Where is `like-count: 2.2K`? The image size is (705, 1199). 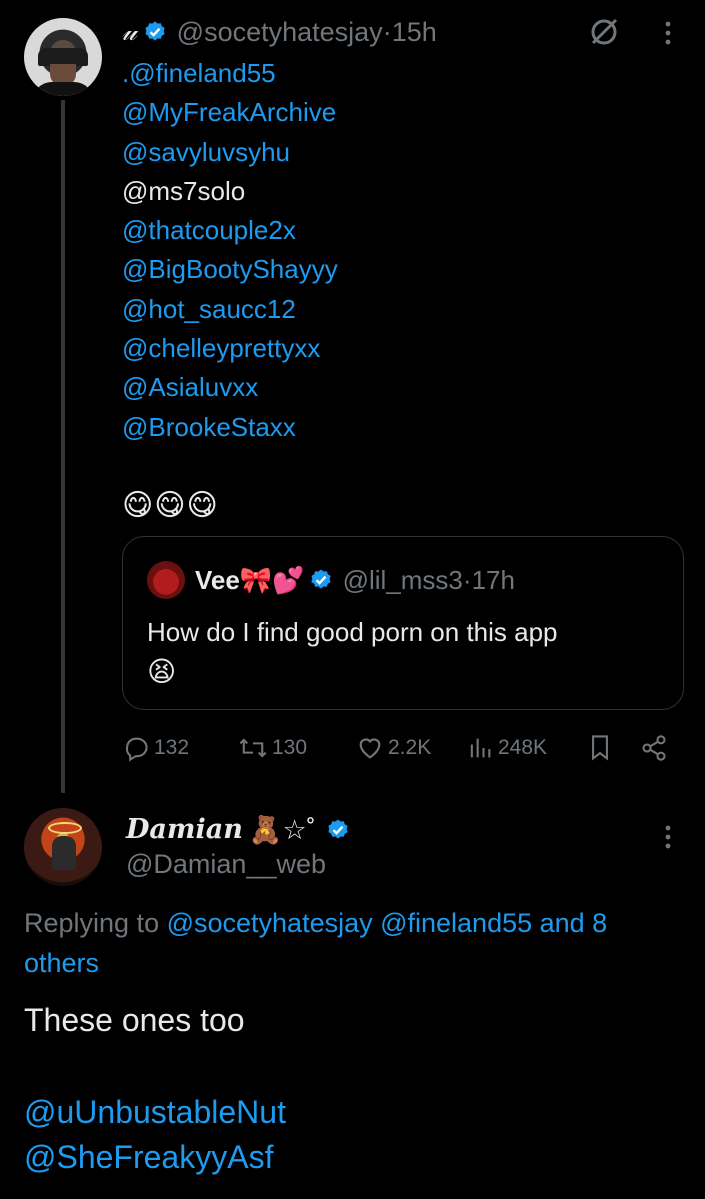 like-count: 2.2K is located at coordinates (410, 747).